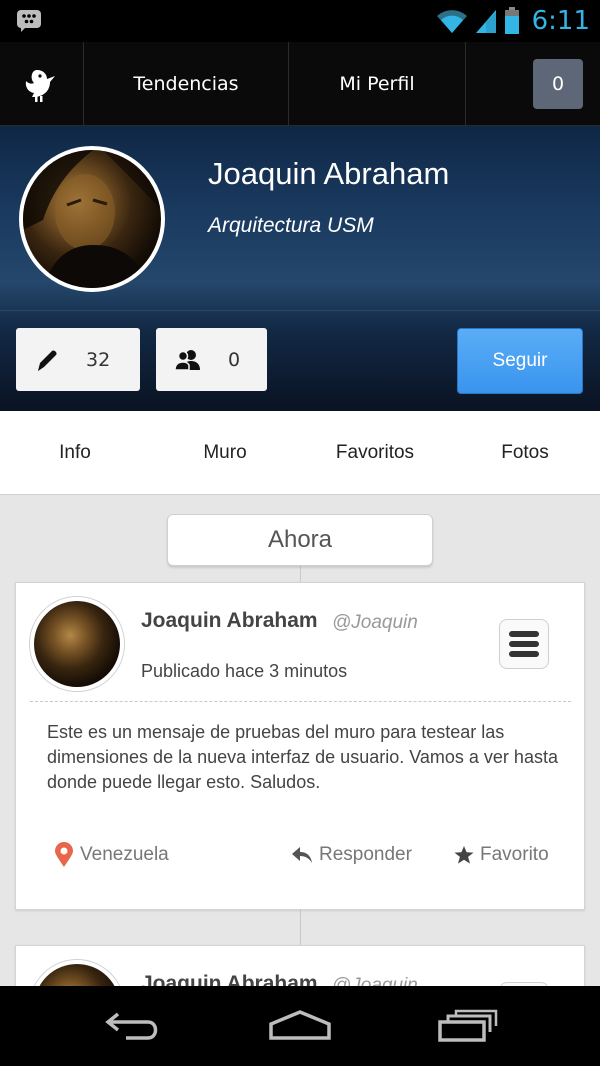  What do you see at coordinates (64, 854) in the screenshot?
I see `location-pin-icon` at bounding box center [64, 854].